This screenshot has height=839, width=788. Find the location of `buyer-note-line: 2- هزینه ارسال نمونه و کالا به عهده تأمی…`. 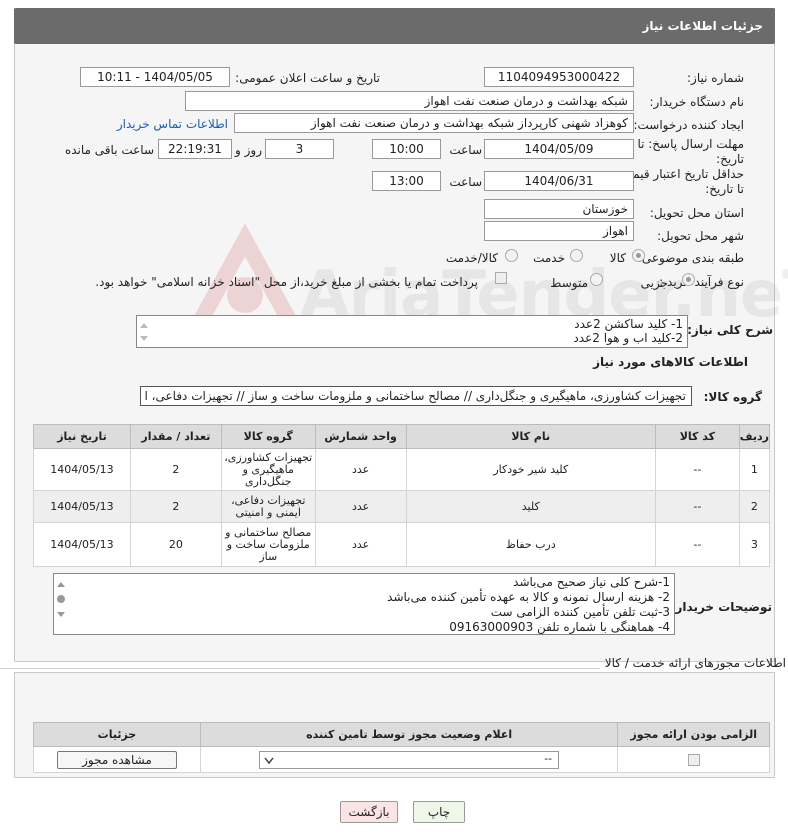

buyer-note-line: 2- هزینه ارسال نمونه و کالا به عهده تأمی… is located at coordinates (528, 597).